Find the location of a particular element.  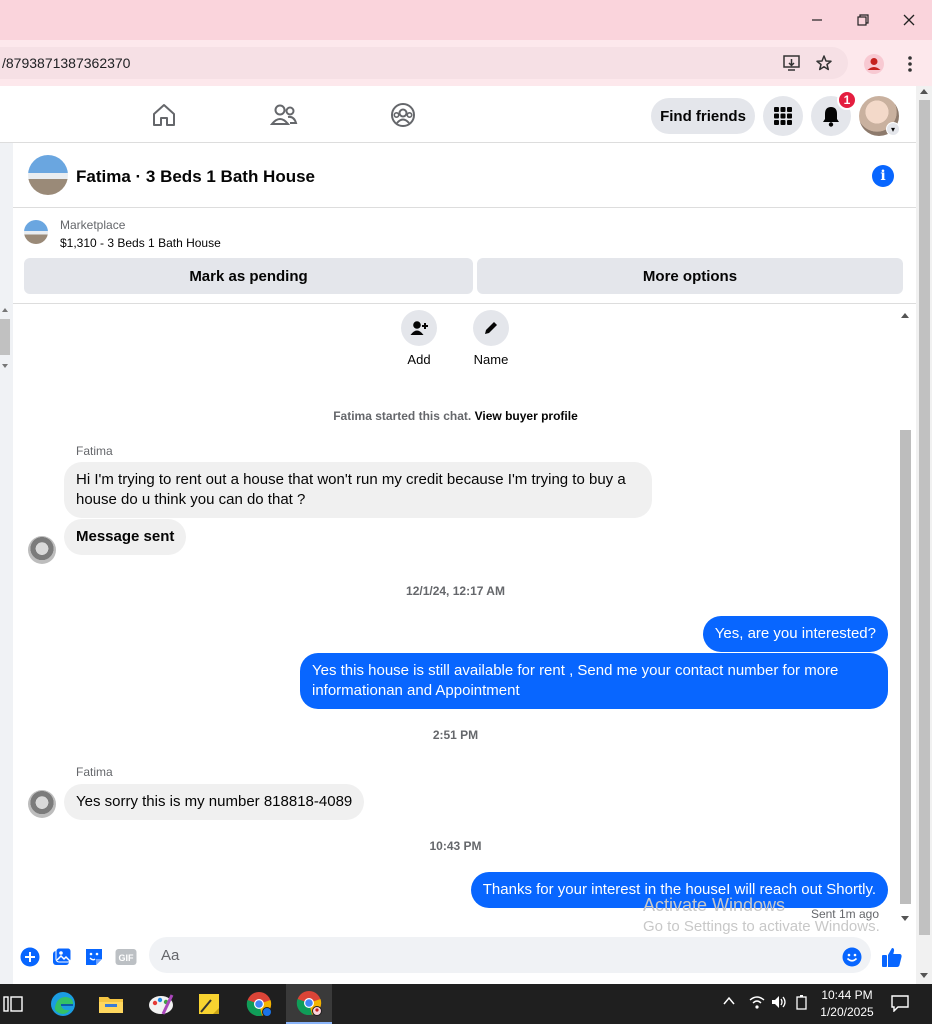

notification-center-icon is located at coordinates (900, 1004).